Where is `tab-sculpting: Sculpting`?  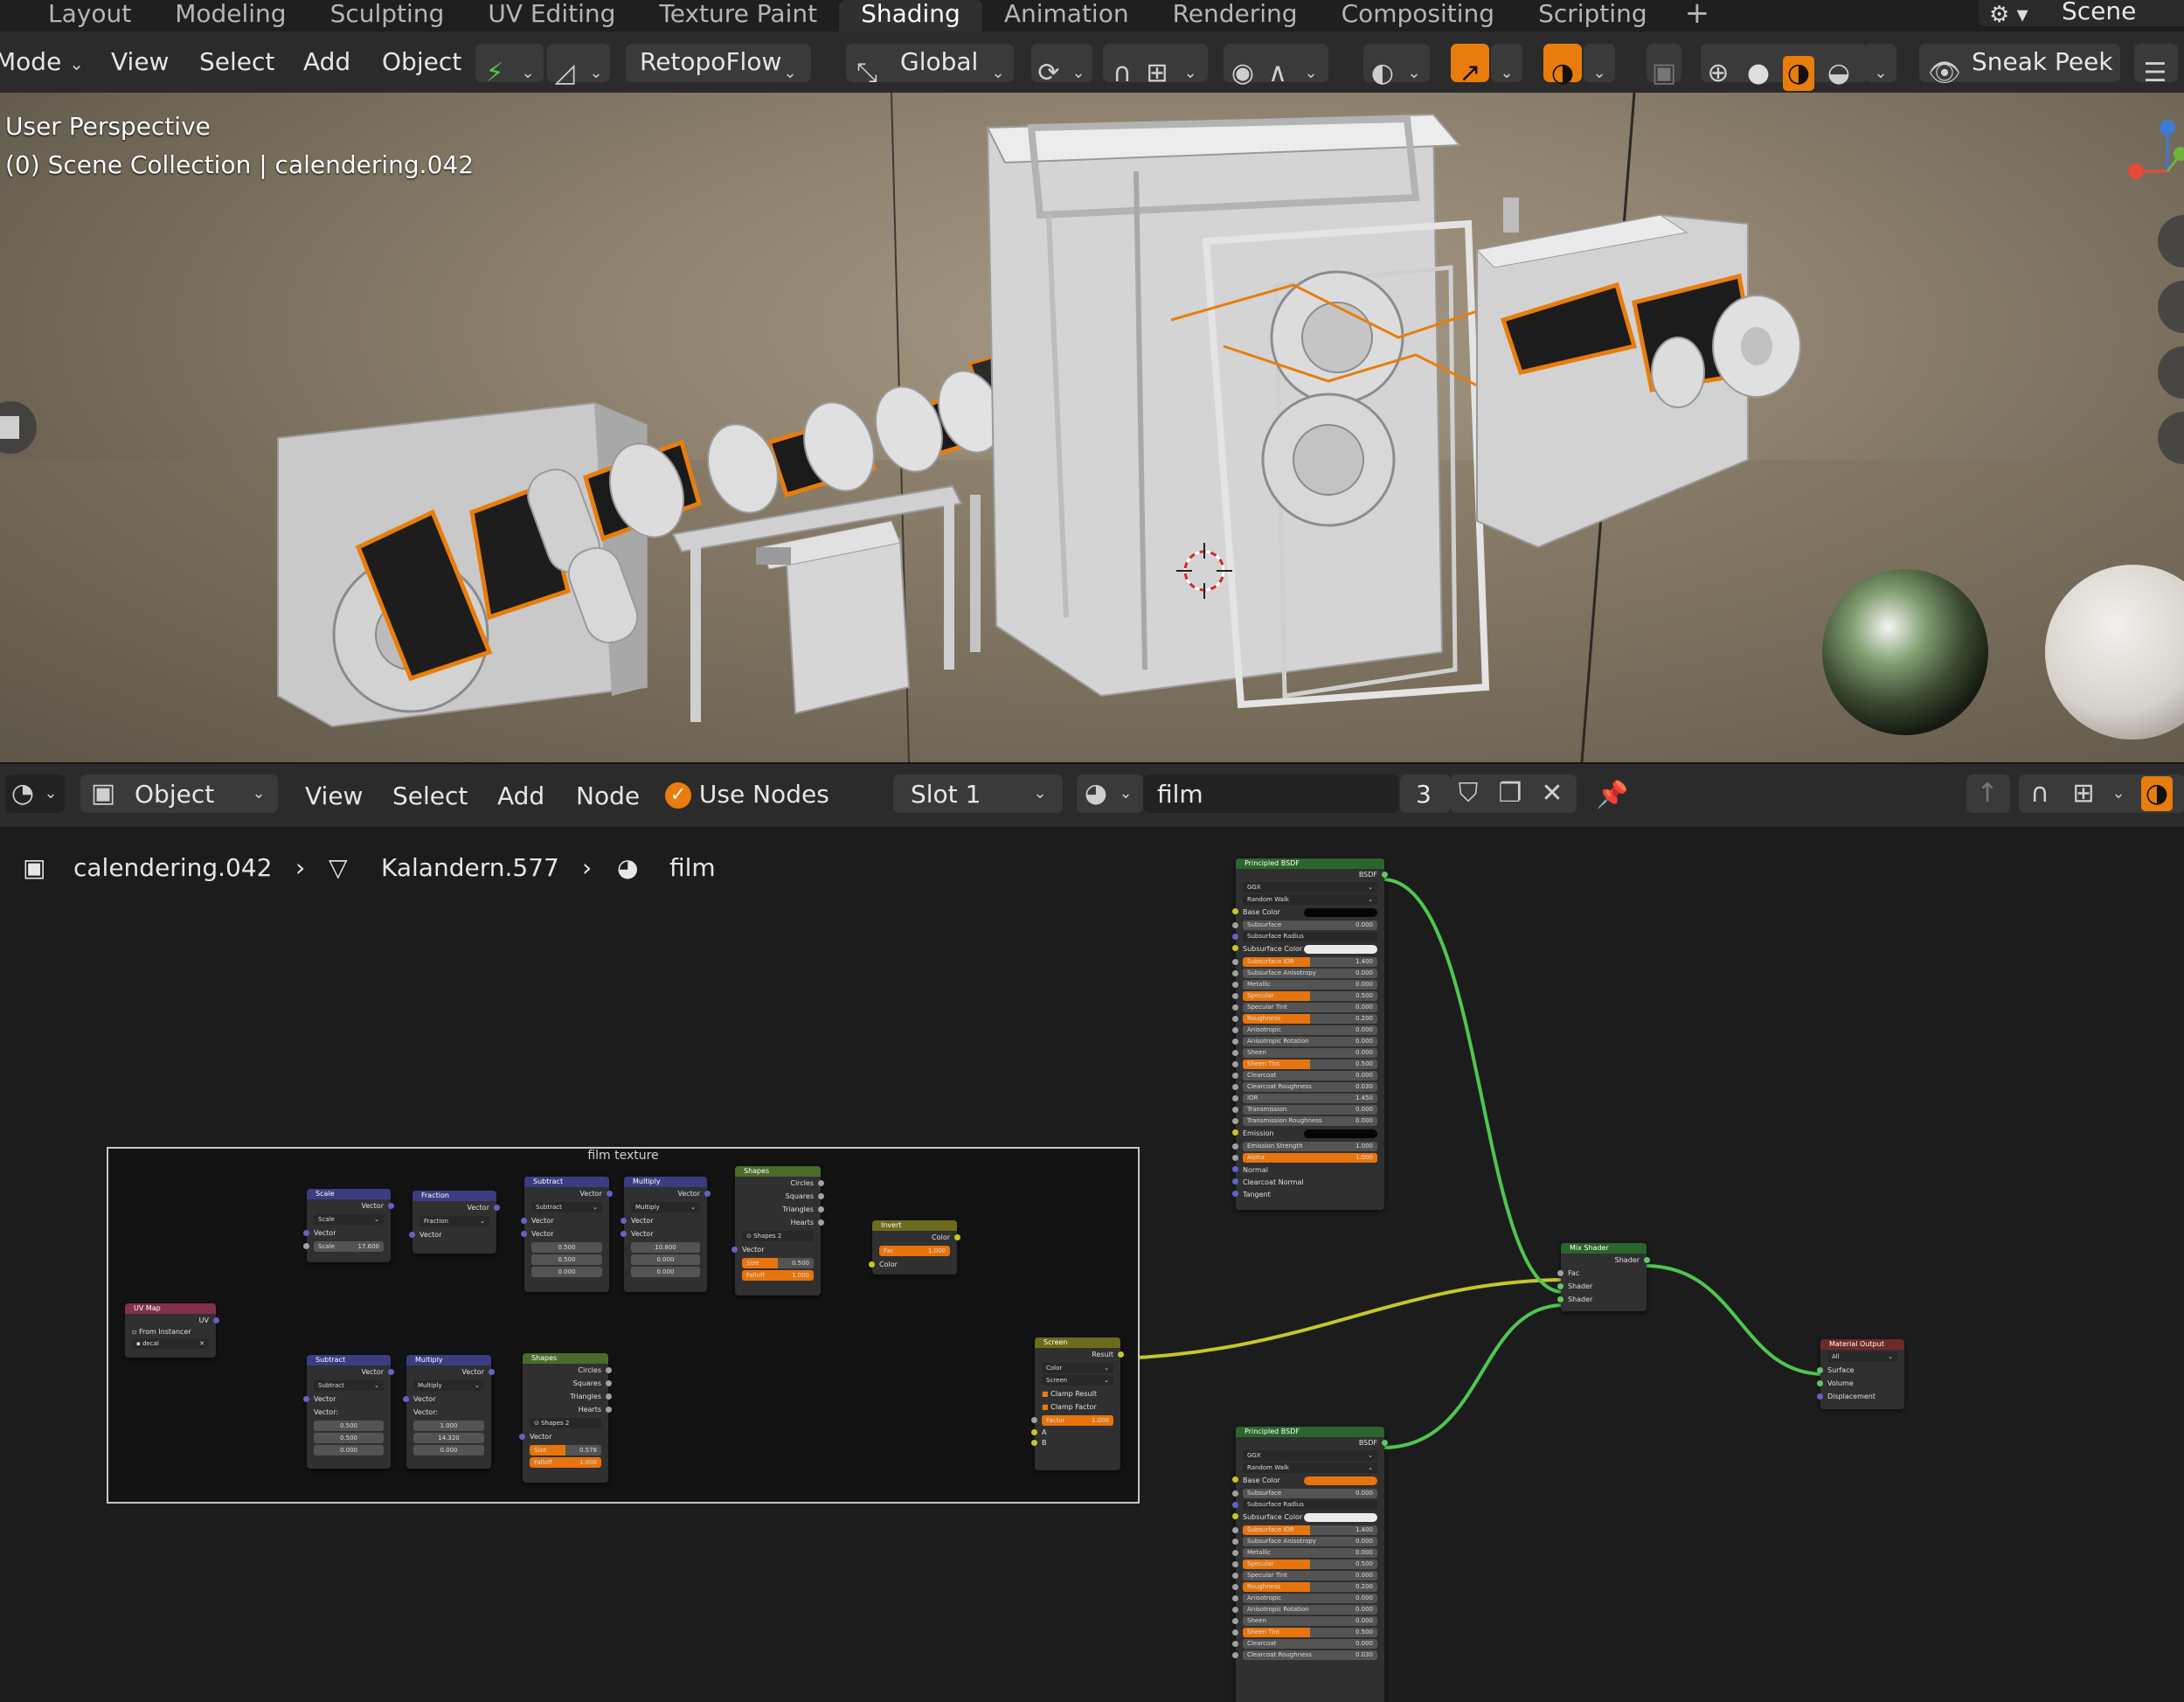 tab-sculpting: Sculpting is located at coordinates (388, 15).